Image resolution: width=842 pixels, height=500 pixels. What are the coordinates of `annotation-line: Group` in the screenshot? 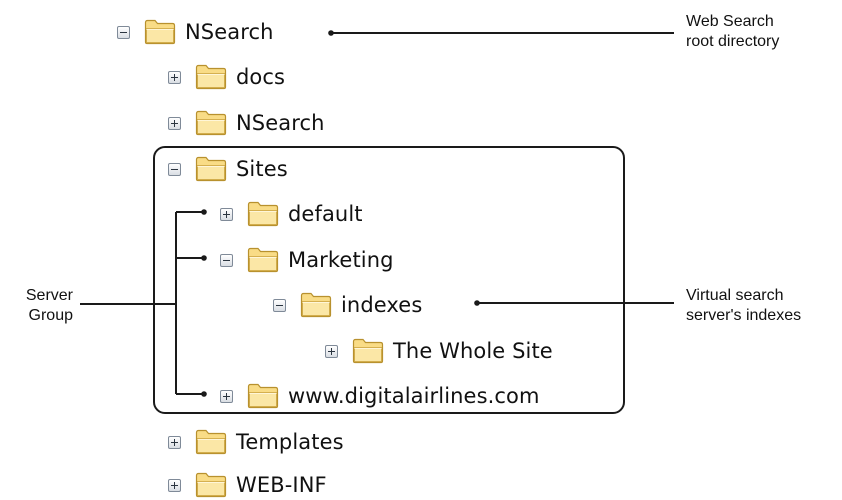 It's located at (50, 315).